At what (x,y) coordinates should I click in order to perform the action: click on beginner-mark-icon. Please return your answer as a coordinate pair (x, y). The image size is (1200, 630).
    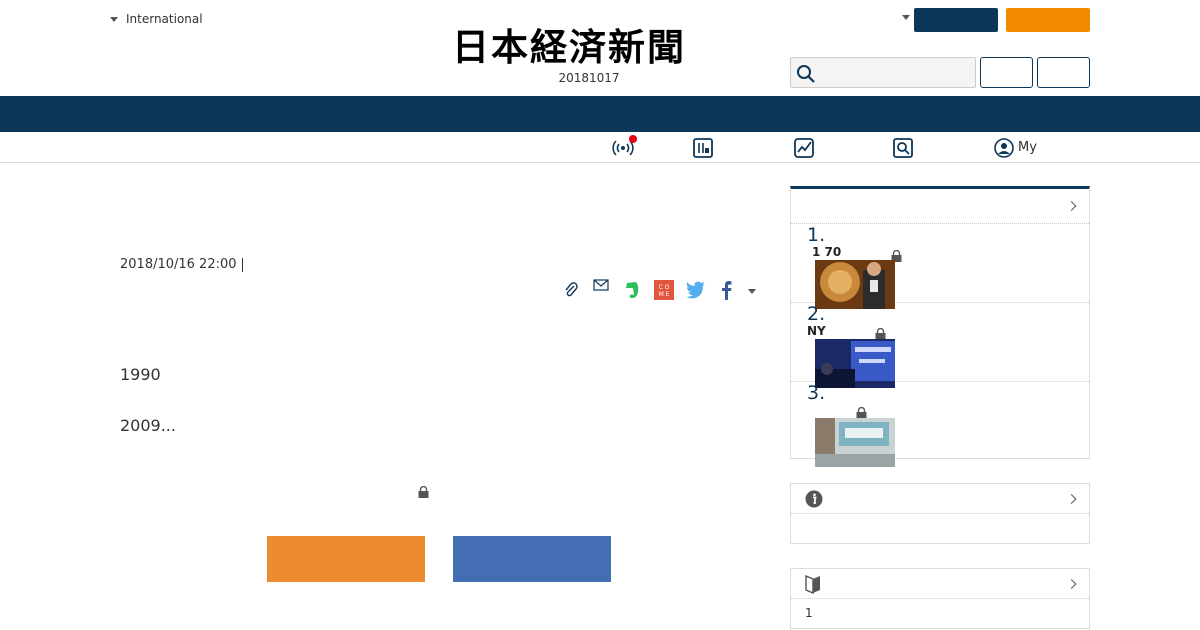
    Looking at the image, I should click on (812, 584).